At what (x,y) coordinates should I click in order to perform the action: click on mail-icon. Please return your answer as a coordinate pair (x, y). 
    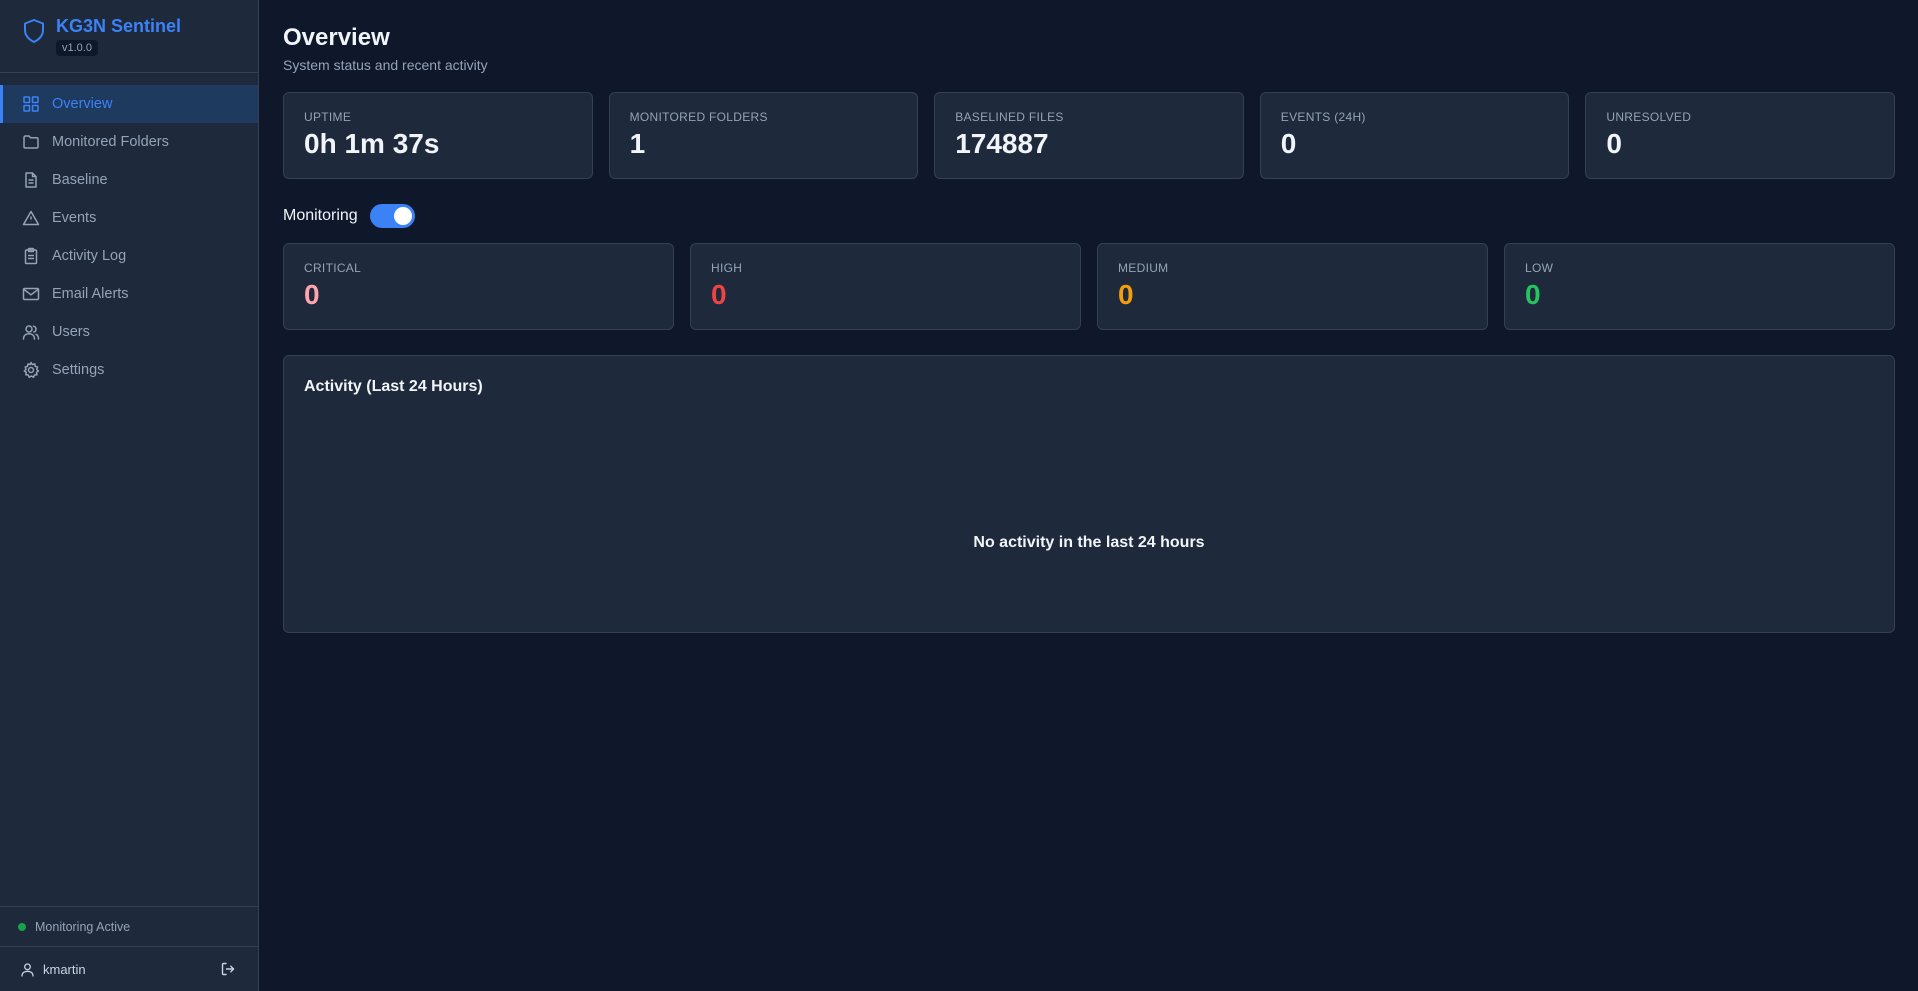
    Looking at the image, I should click on (31, 294).